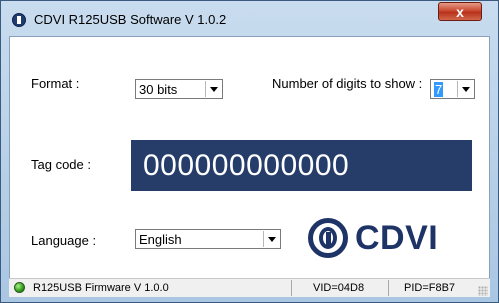  I want to click on cdvi-logo-icon, so click(328, 238).